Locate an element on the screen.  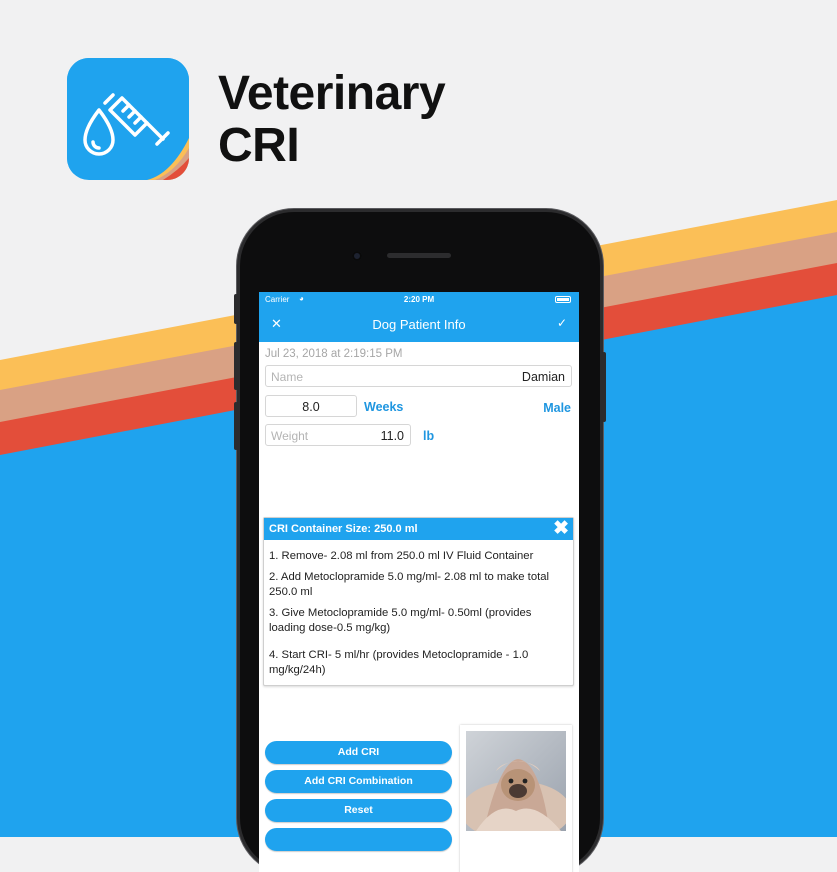
power-button is located at coordinates (604, 387).